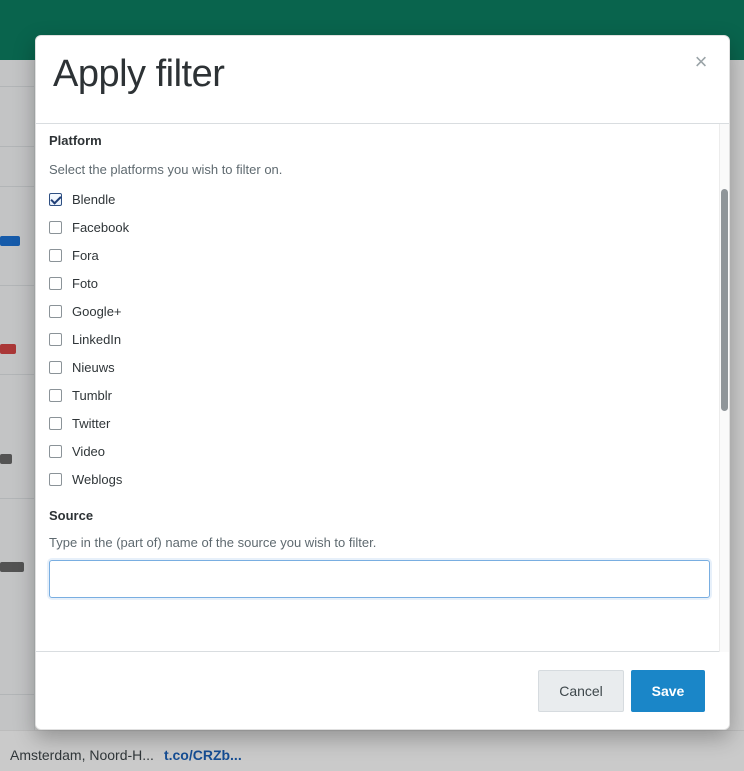  What do you see at coordinates (380, 451) in the screenshot?
I see `platform-option-video: Video` at bounding box center [380, 451].